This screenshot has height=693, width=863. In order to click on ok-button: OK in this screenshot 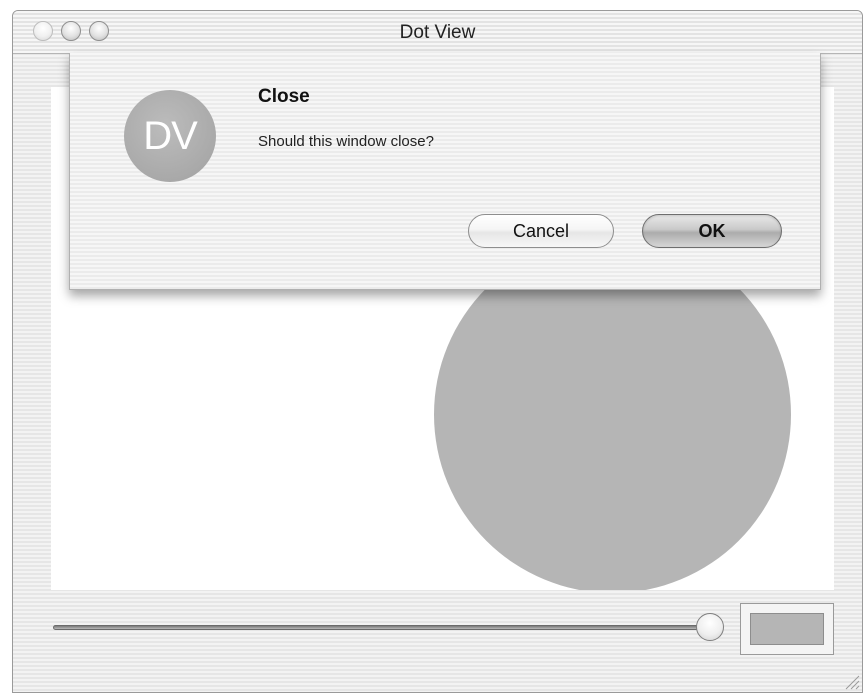, I will do `click(712, 231)`.